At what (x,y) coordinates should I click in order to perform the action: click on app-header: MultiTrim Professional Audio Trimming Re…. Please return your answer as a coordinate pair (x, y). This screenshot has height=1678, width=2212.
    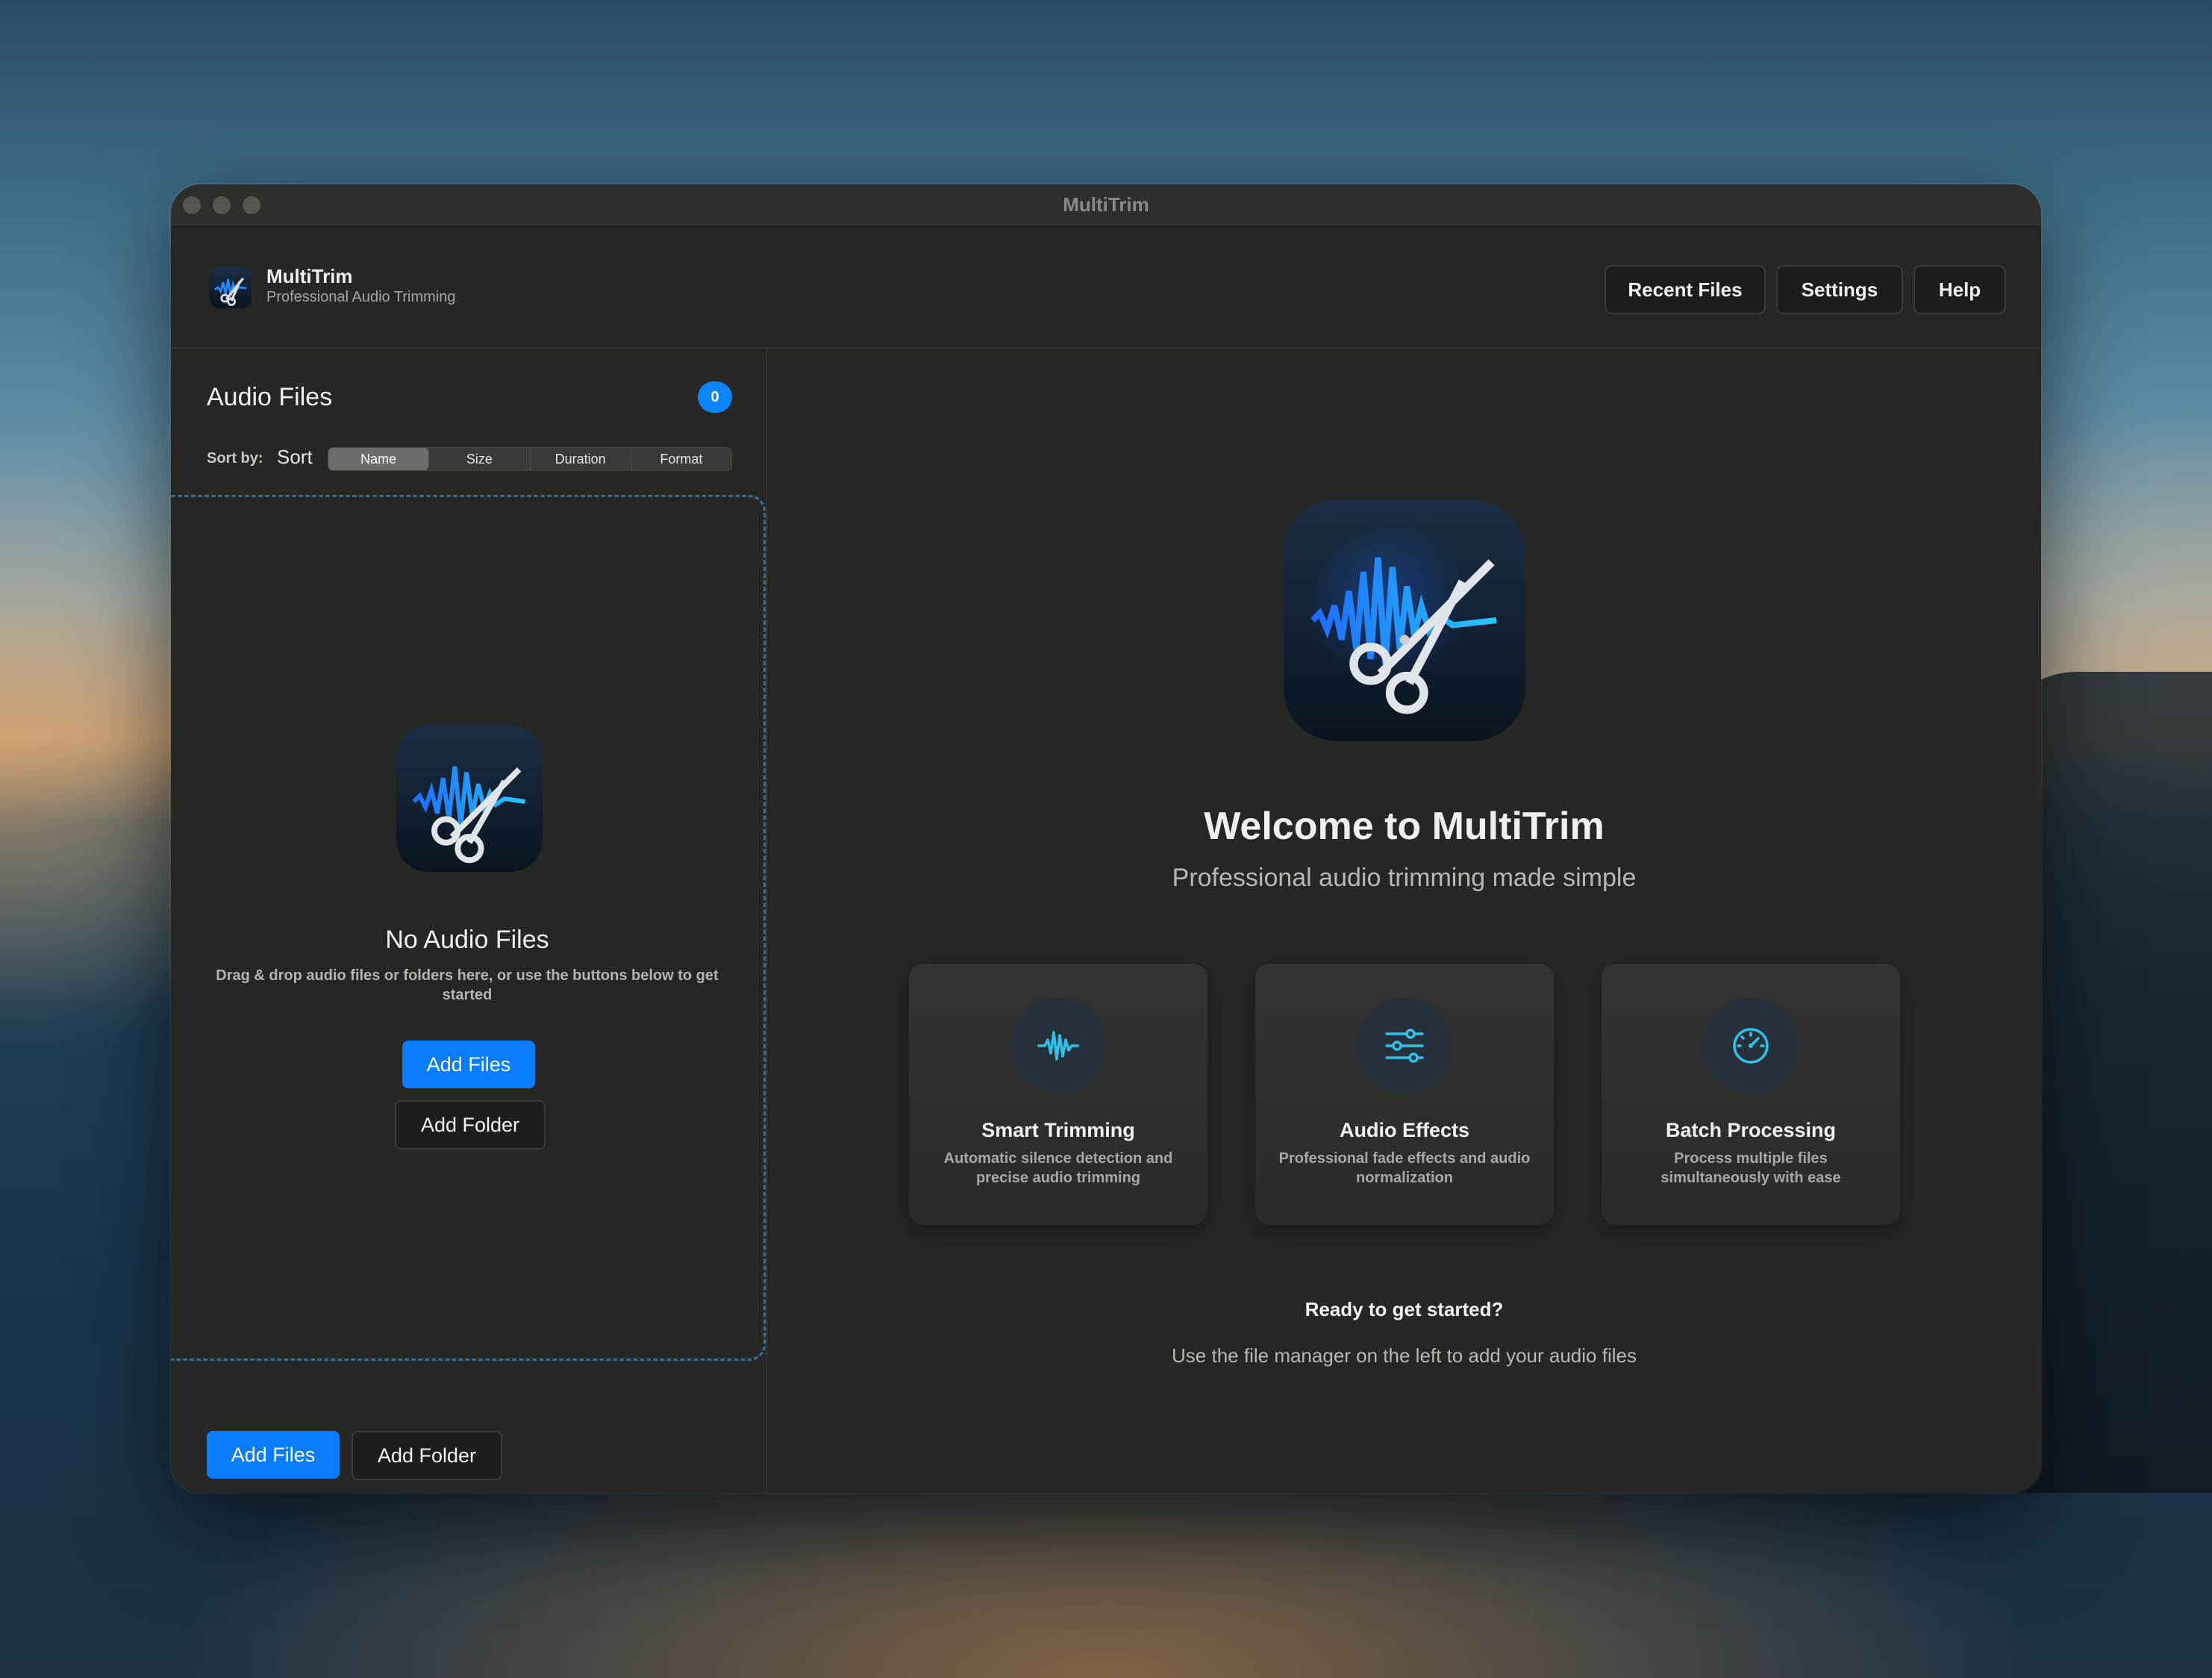
    Looking at the image, I should click on (1106, 288).